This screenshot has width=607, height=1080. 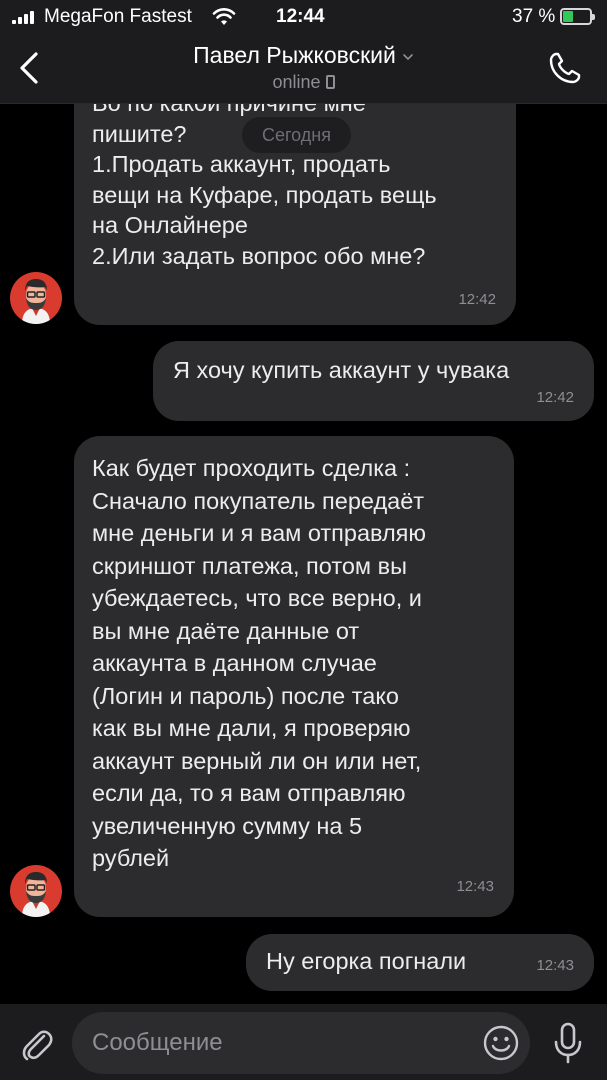 I want to click on message-text: Ну егорка погнали, so click(x=366, y=961).